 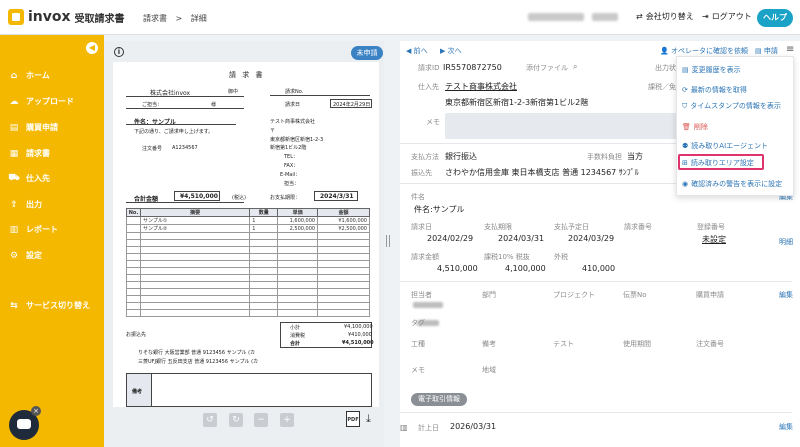 I want to click on col-header: 単価, so click(x=298, y=212).